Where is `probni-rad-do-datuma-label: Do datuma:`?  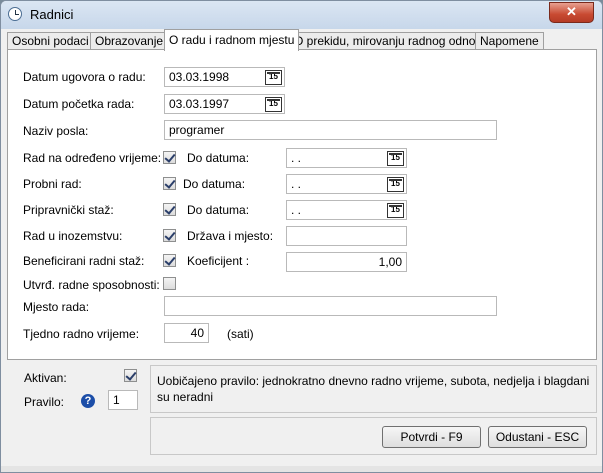
probni-rad-do-datuma-label: Do datuma: is located at coordinates (214, 184).